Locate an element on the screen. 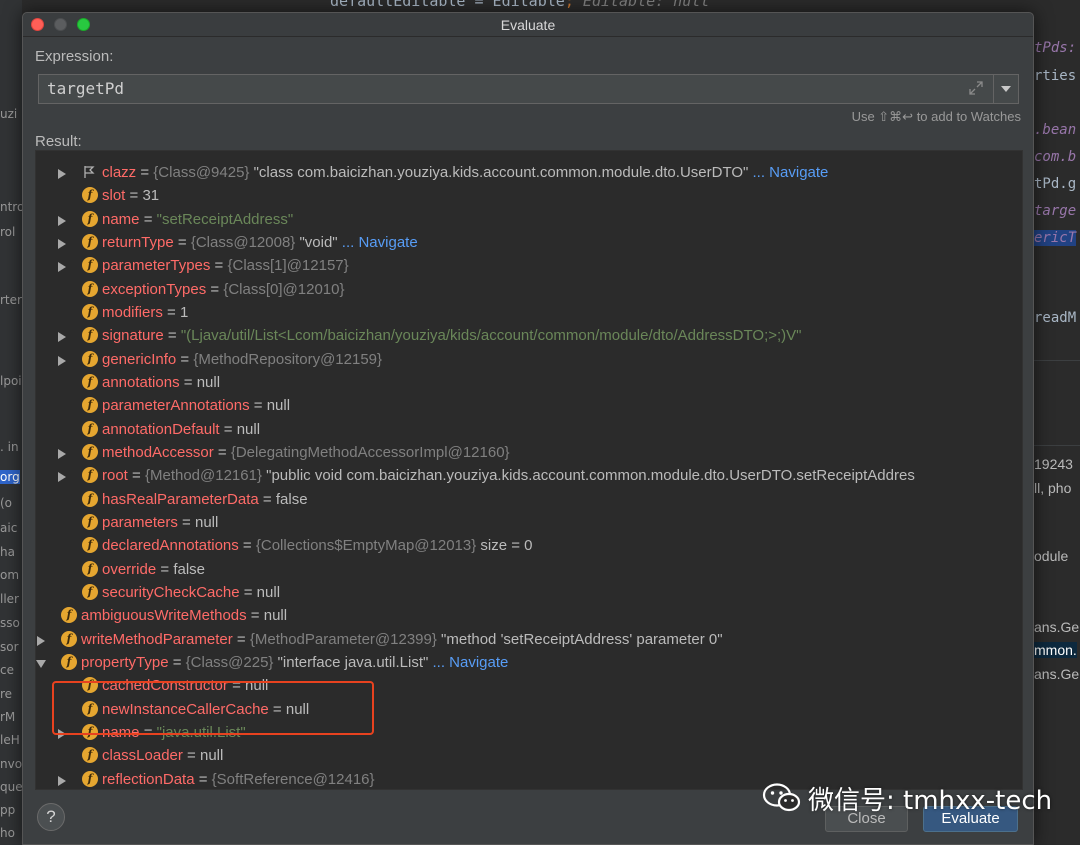  tree-row: f ambiguousWriteMethods = null is located at coordinates (529, 615).